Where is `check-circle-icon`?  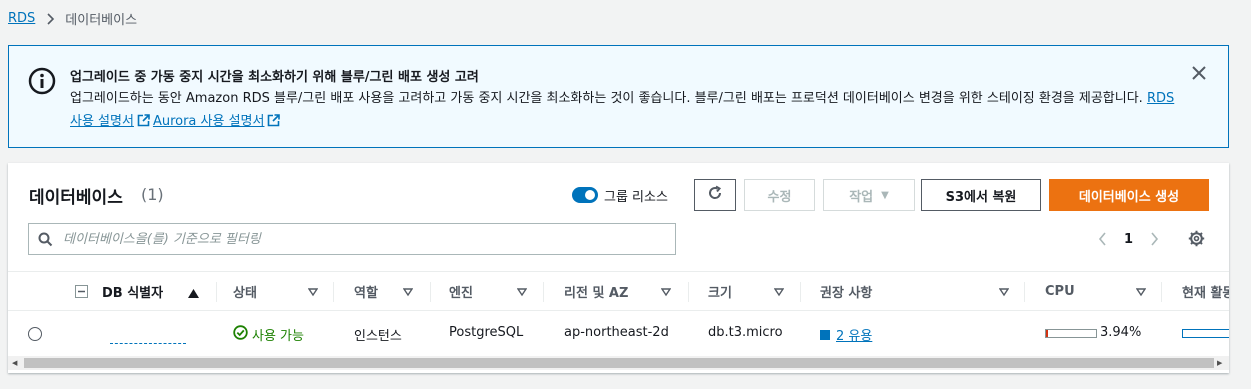 check-circle-icon is located at coordinates (242, 334).